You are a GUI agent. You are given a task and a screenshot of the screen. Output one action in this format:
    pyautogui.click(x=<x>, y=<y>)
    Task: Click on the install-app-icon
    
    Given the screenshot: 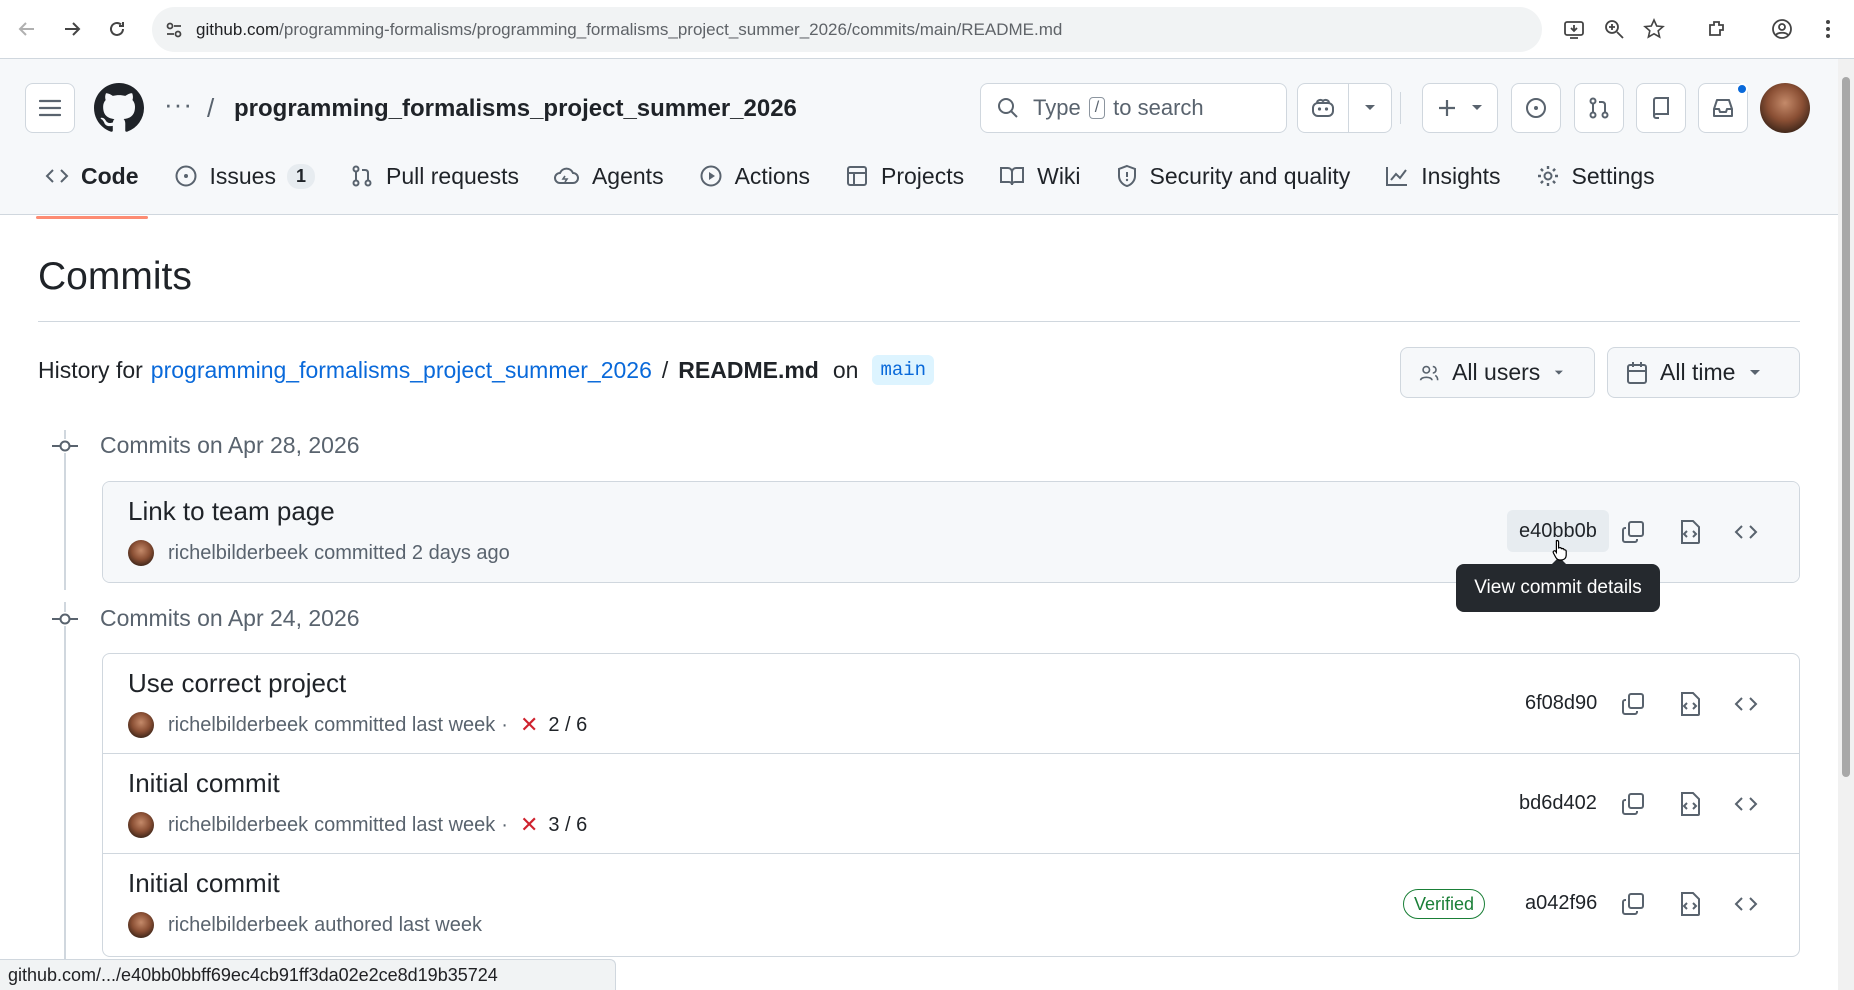 What is the action you would take?
    pyautogui.click(x=1574, y=29)
    